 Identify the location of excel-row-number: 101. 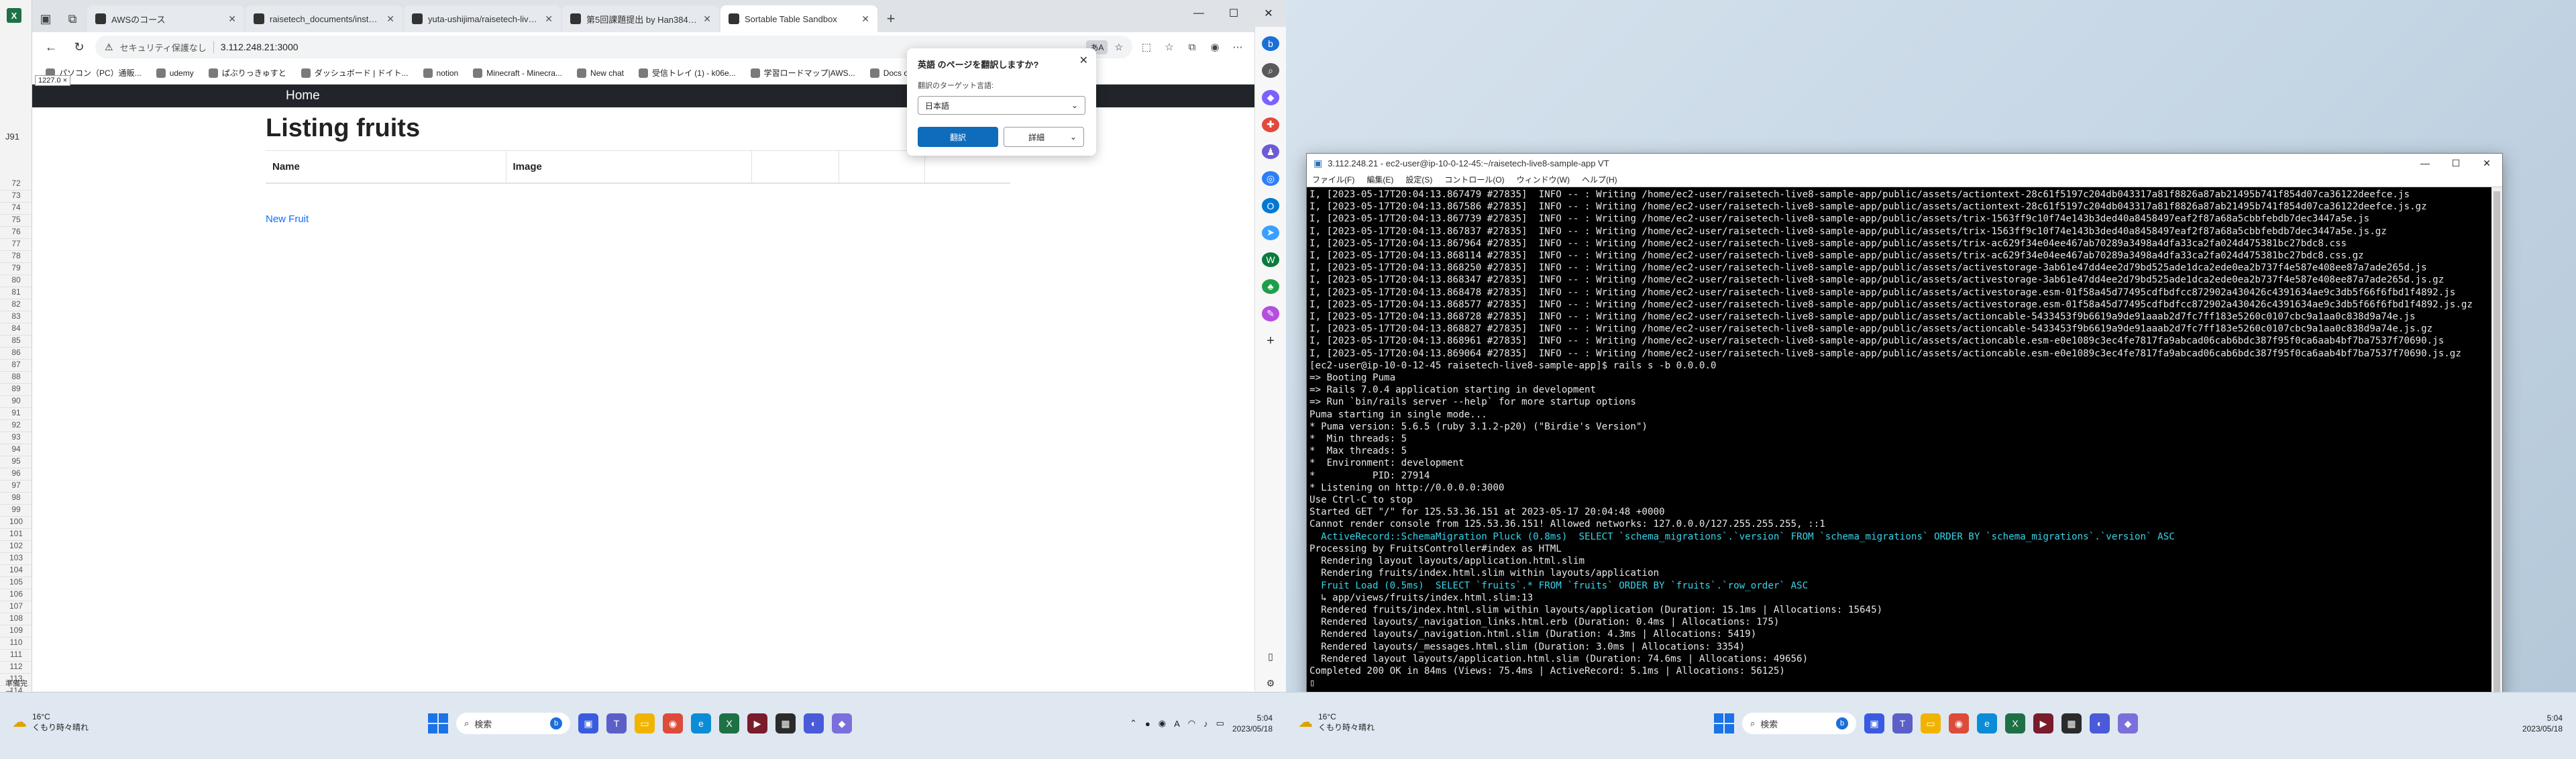
(16, 535).